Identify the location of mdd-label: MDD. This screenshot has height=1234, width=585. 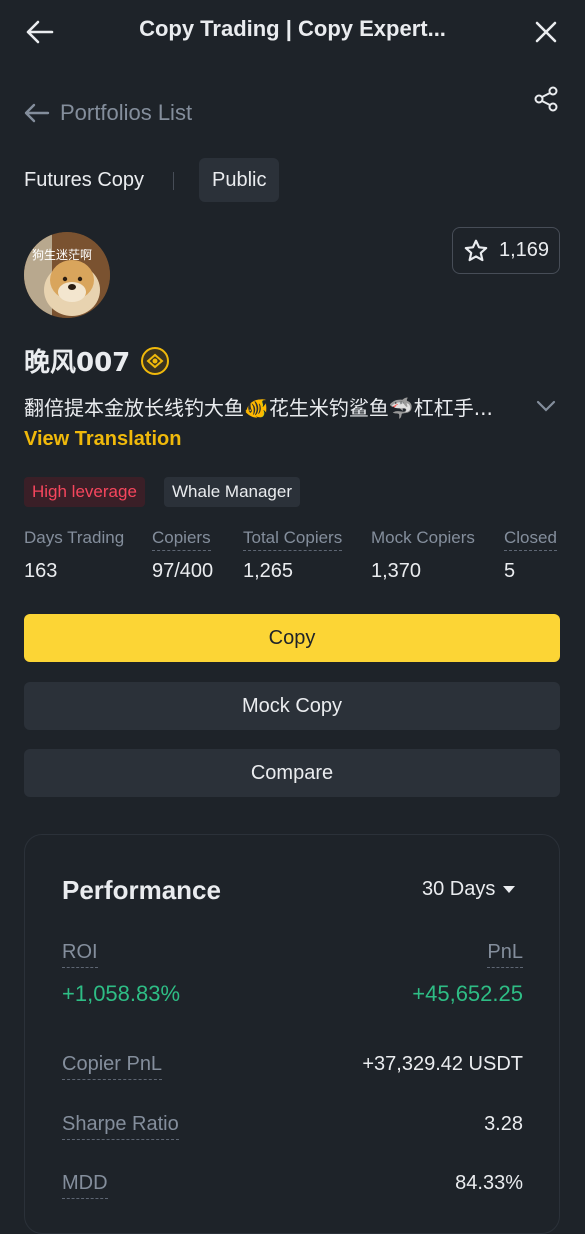
(85, 1185).